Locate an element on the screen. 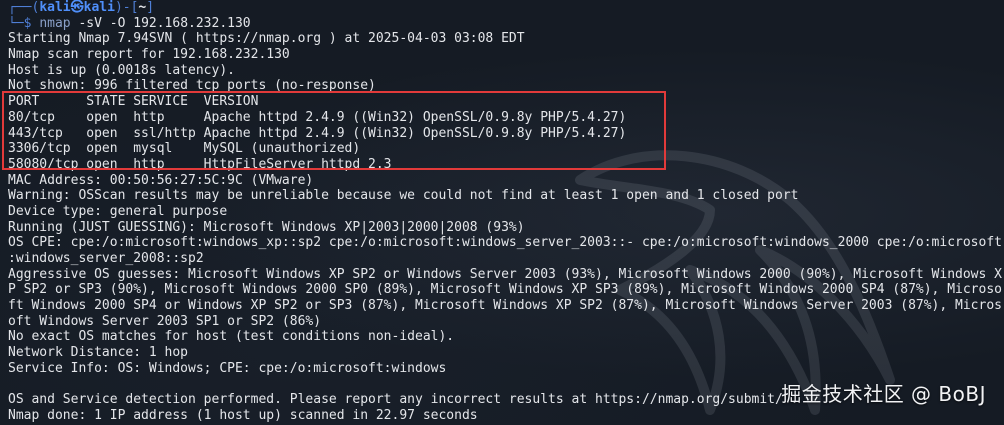 Image resolution: width=1004 pixels, height=425 pixels. output-line-aggressive-4: oft Windows Server 2003 SP1 or SP2 (86%) is located at coordinates (165, 321).